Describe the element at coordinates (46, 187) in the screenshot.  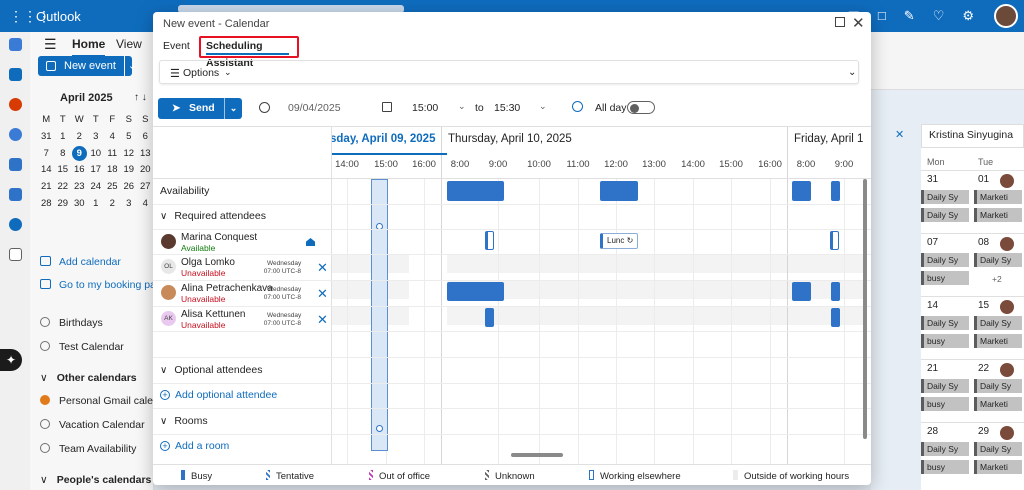
I see `mini-day: 21` at that location.